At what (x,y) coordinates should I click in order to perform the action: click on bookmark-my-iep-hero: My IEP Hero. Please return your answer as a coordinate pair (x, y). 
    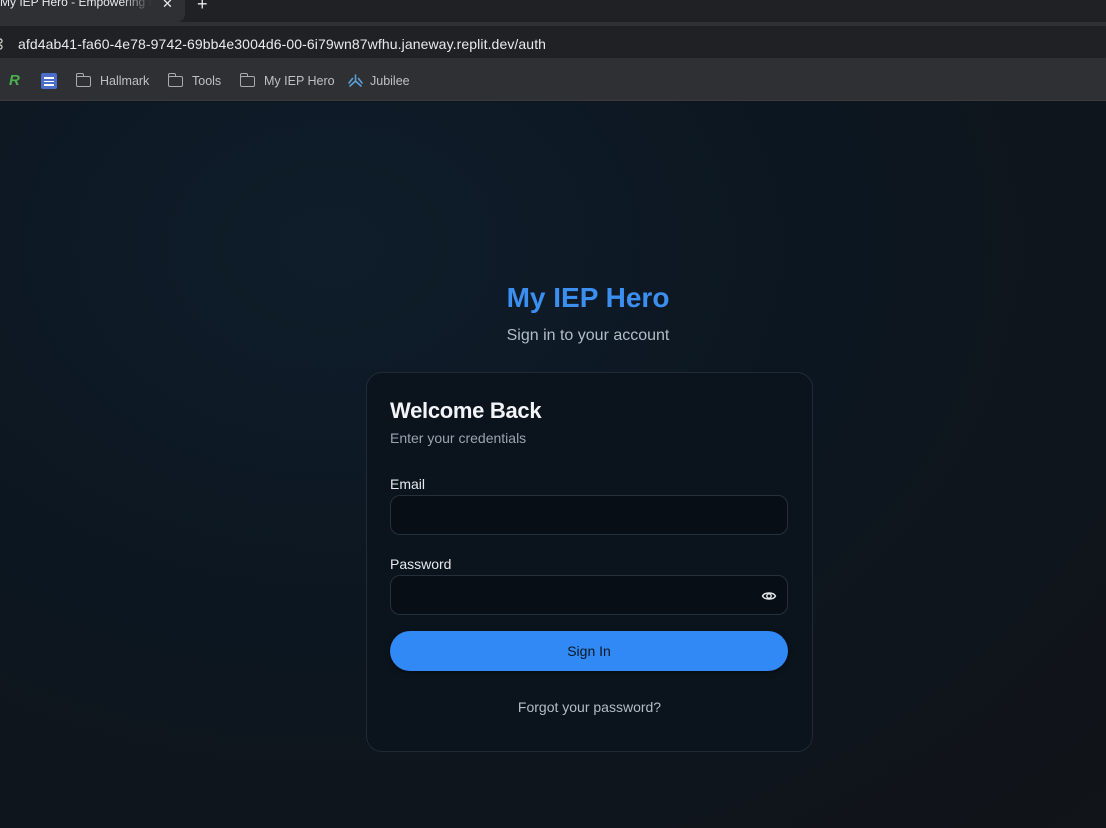
    Looking at the image, I should click on (287, 81).